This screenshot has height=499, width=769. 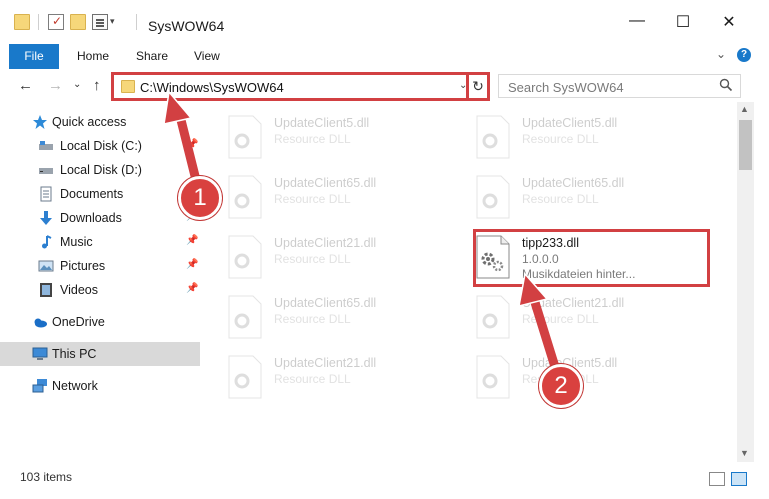 I want to click on sidebar-item-network: Network, so click(x=100, y=386).